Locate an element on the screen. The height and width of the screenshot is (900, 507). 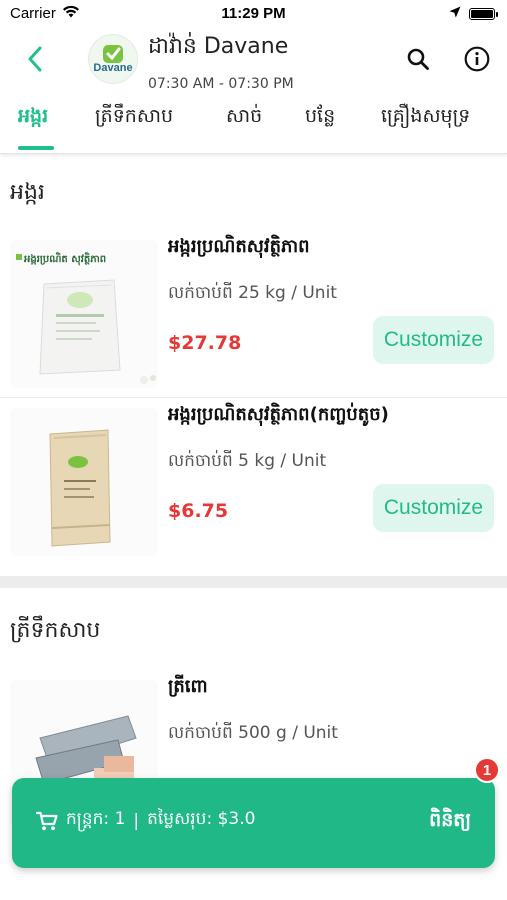
section-title-rice: អង្ករ is located at coordinates (27, 192).